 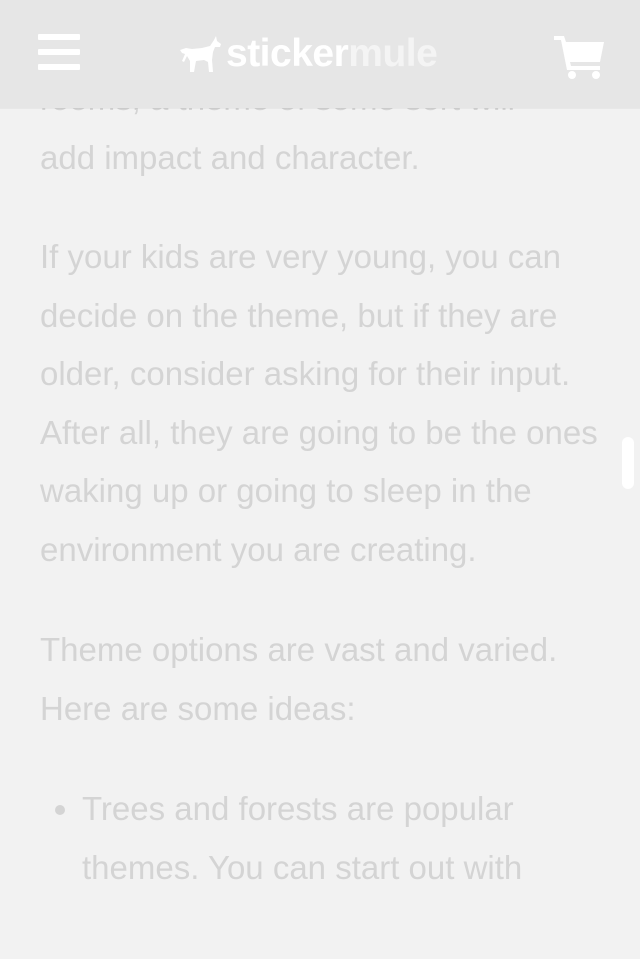 I want to click on shopping-cart-icon, so click(x=580, y=55).